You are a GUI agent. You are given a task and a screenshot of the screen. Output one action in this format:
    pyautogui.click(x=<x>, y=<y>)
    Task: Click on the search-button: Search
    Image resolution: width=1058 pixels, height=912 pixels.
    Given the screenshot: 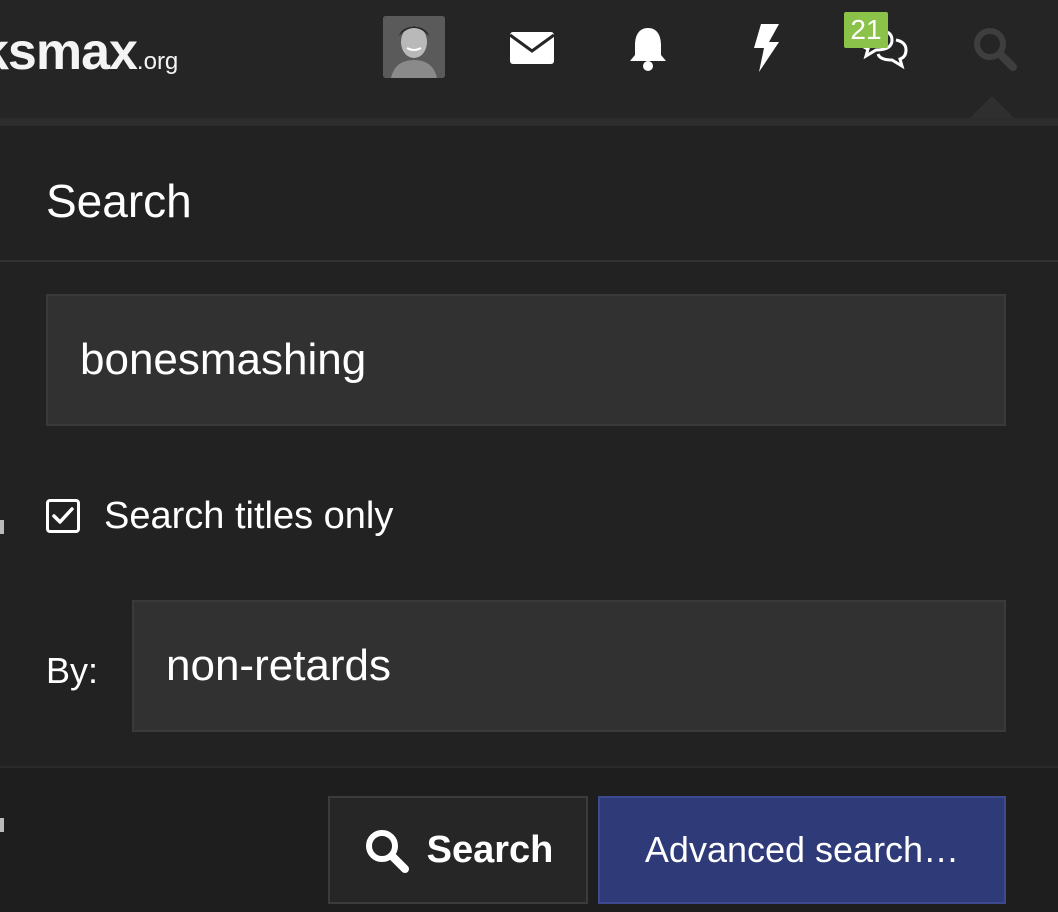 What is the action you would take?
    pyautogui.click(x=458, y=850)
    